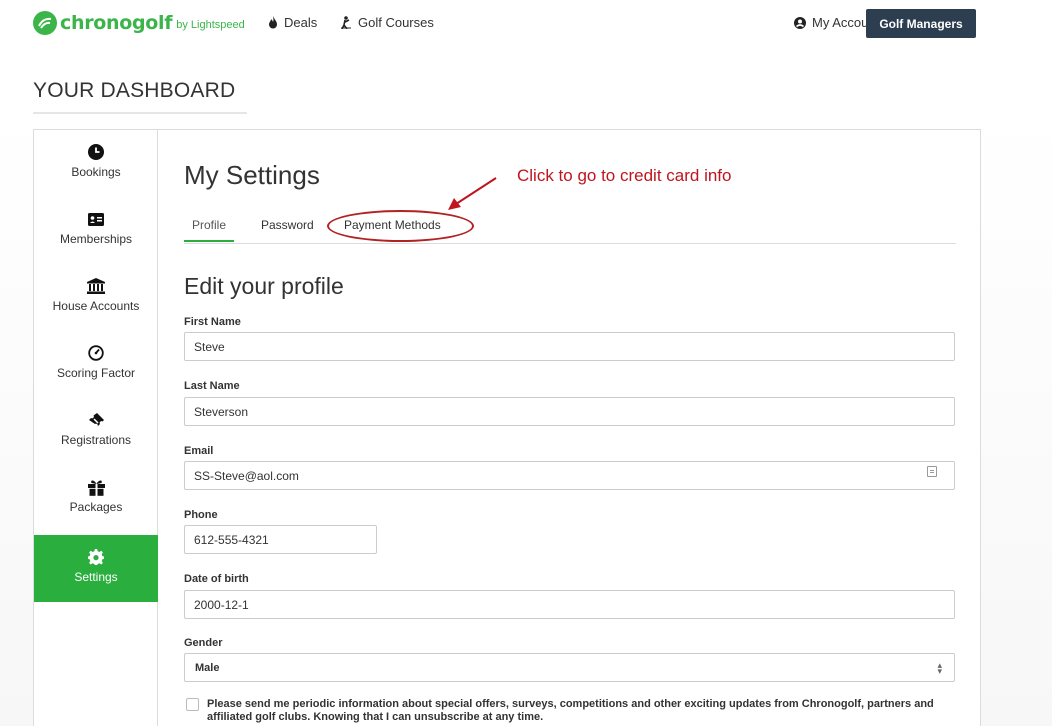 This screenshot has width=1052, height=726. What do you see at coordinates (212, 386) in the screenshot?
I see `last-name-label: Last Name` at bounding box center [212, 386].